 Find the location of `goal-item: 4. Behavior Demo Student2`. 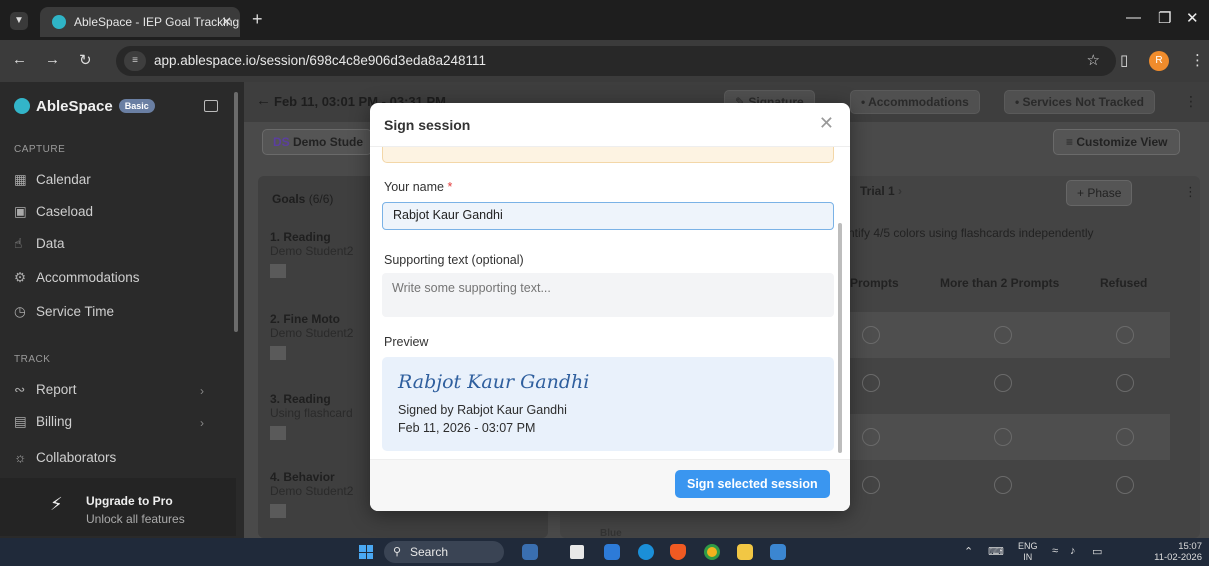

goal-item: 4. Behavior Demo Student2 is located at coordinates (311, 495).